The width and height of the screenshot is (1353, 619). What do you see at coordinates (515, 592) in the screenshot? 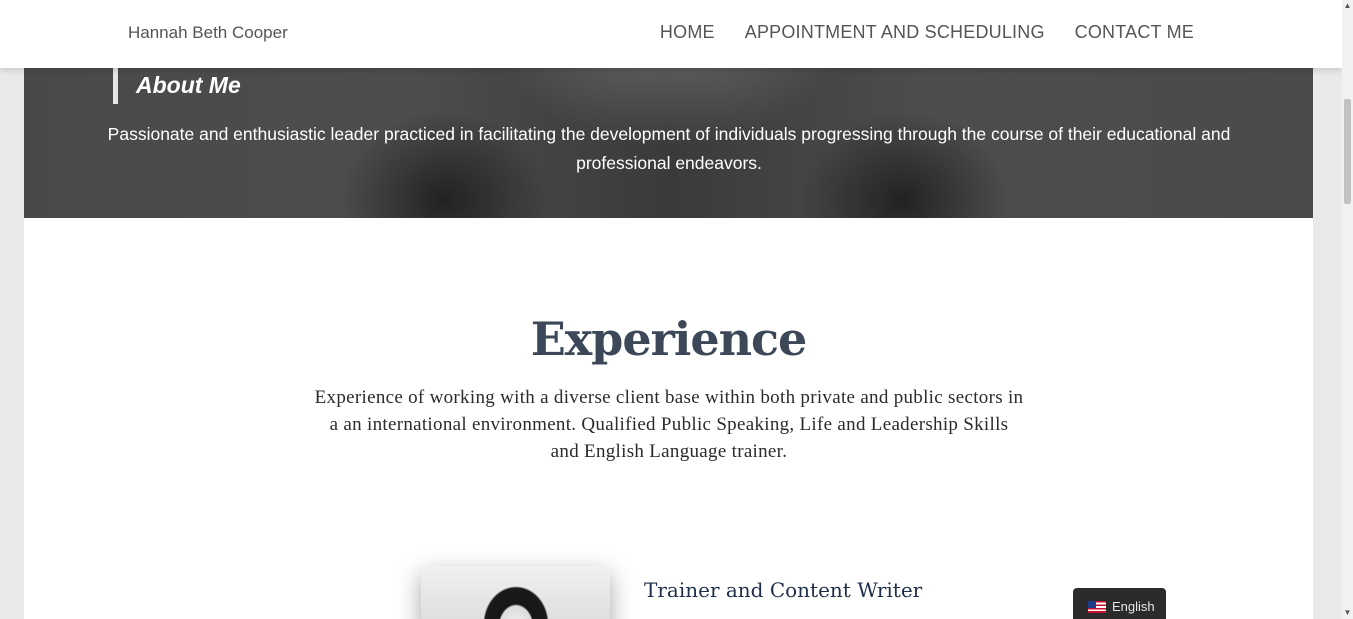
I see `experience-photo` at bounding box center [515, 592].